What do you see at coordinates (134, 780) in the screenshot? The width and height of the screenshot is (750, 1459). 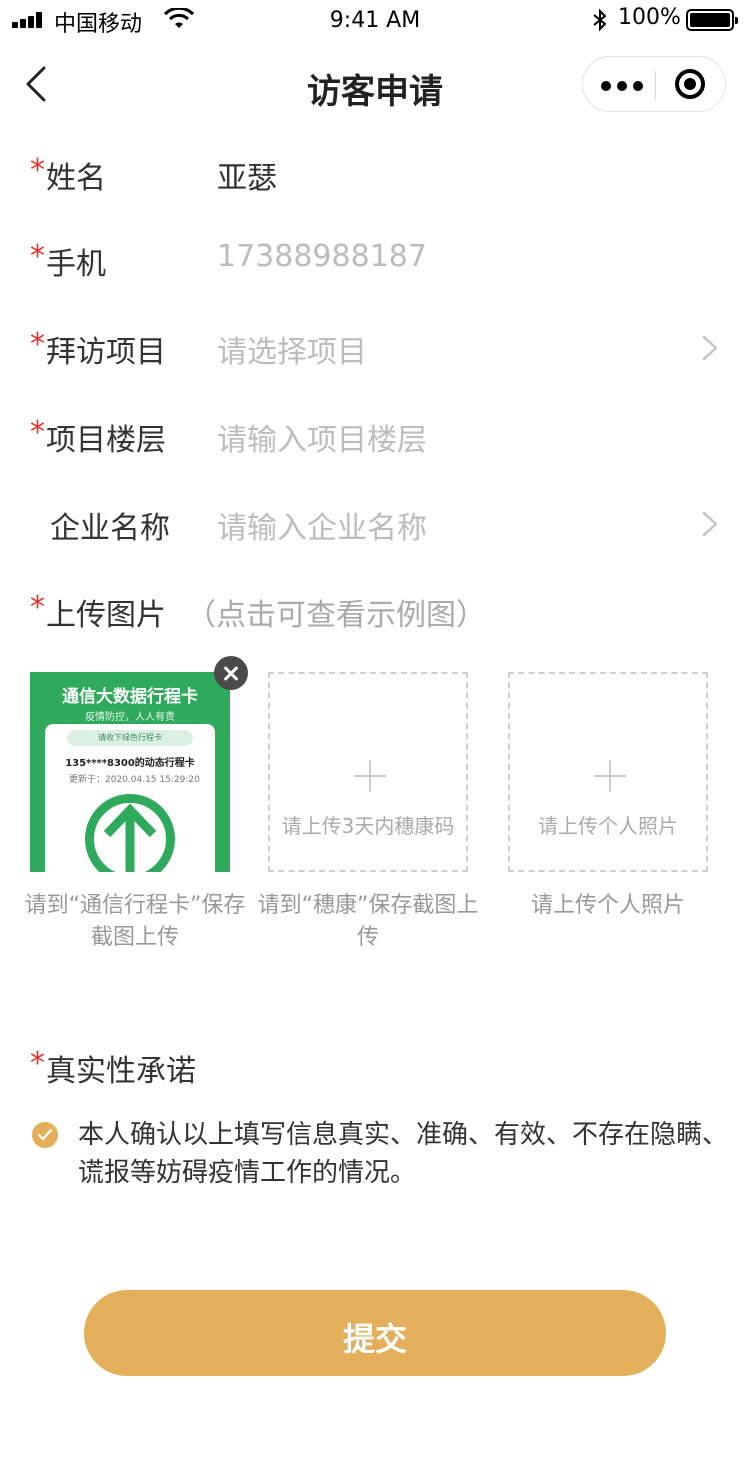 I see `thumb-updated: 更新于：2020.04.15 15:29:20` at bounding box center [134, 780].